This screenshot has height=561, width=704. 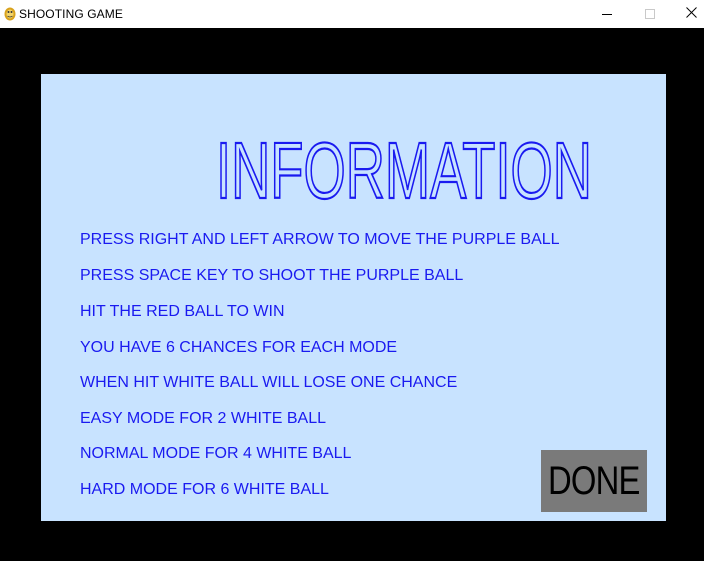 I want to click on info-line: HARD MODE FOR 6 WHITE BALL, so click(x=204, y=489).